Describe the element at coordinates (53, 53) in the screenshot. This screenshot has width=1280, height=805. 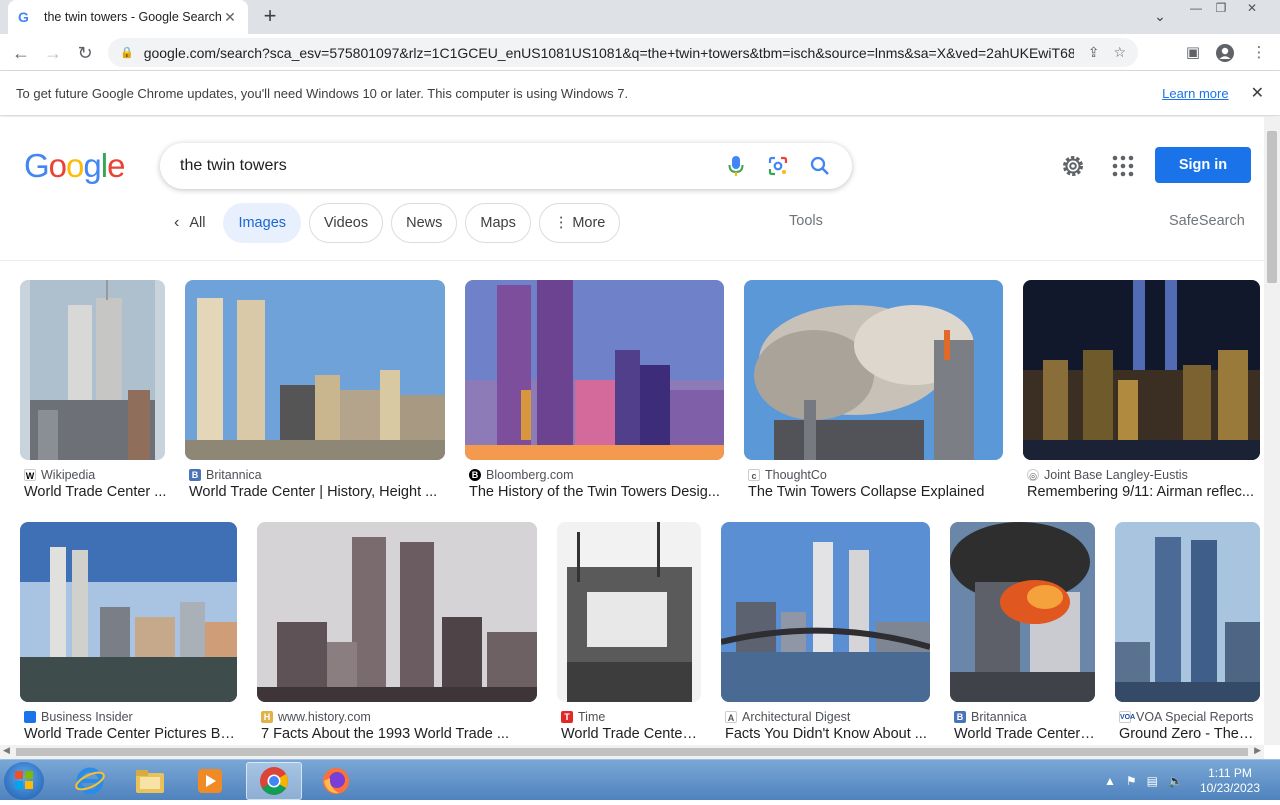
I see `forward-arrow-icon: →` at that location.